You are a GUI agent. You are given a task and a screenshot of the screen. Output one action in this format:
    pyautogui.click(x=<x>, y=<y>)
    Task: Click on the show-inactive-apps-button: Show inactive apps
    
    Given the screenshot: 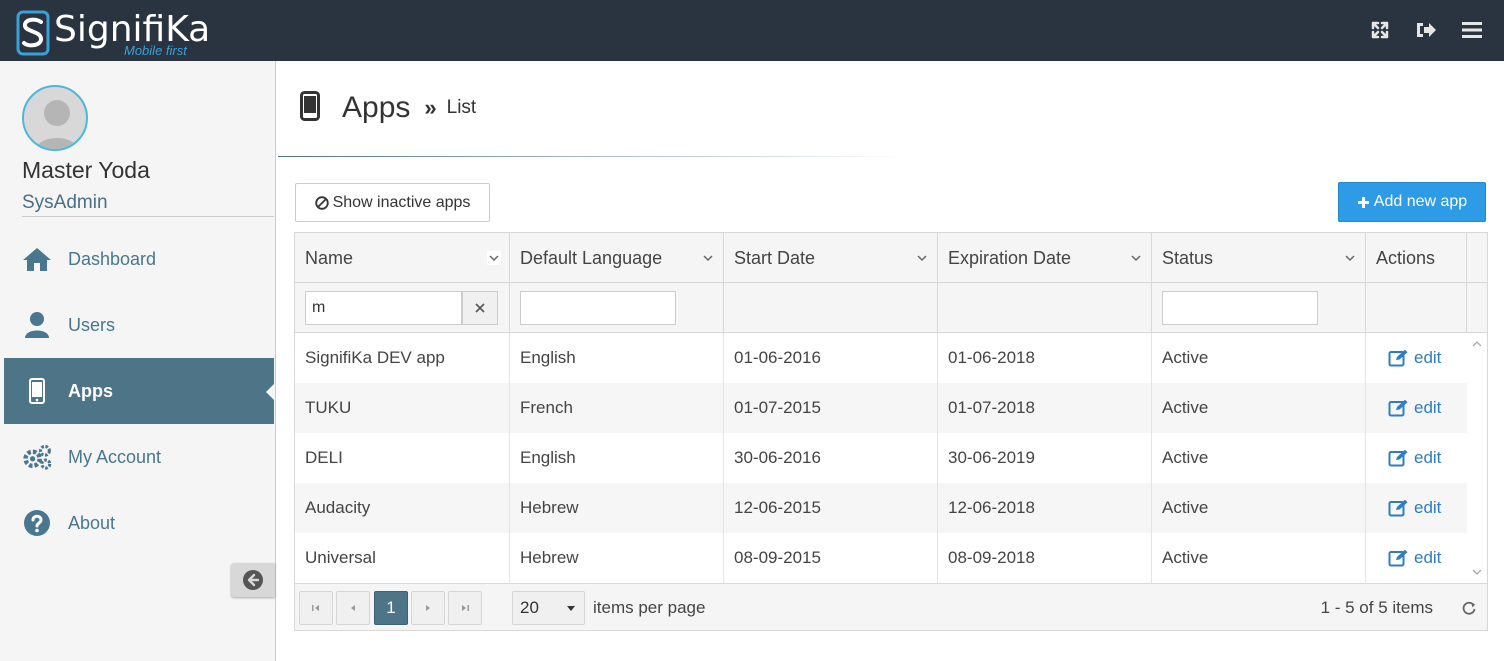 What is the action you would take?
    pyautogui.click(x=392, y=202)
    